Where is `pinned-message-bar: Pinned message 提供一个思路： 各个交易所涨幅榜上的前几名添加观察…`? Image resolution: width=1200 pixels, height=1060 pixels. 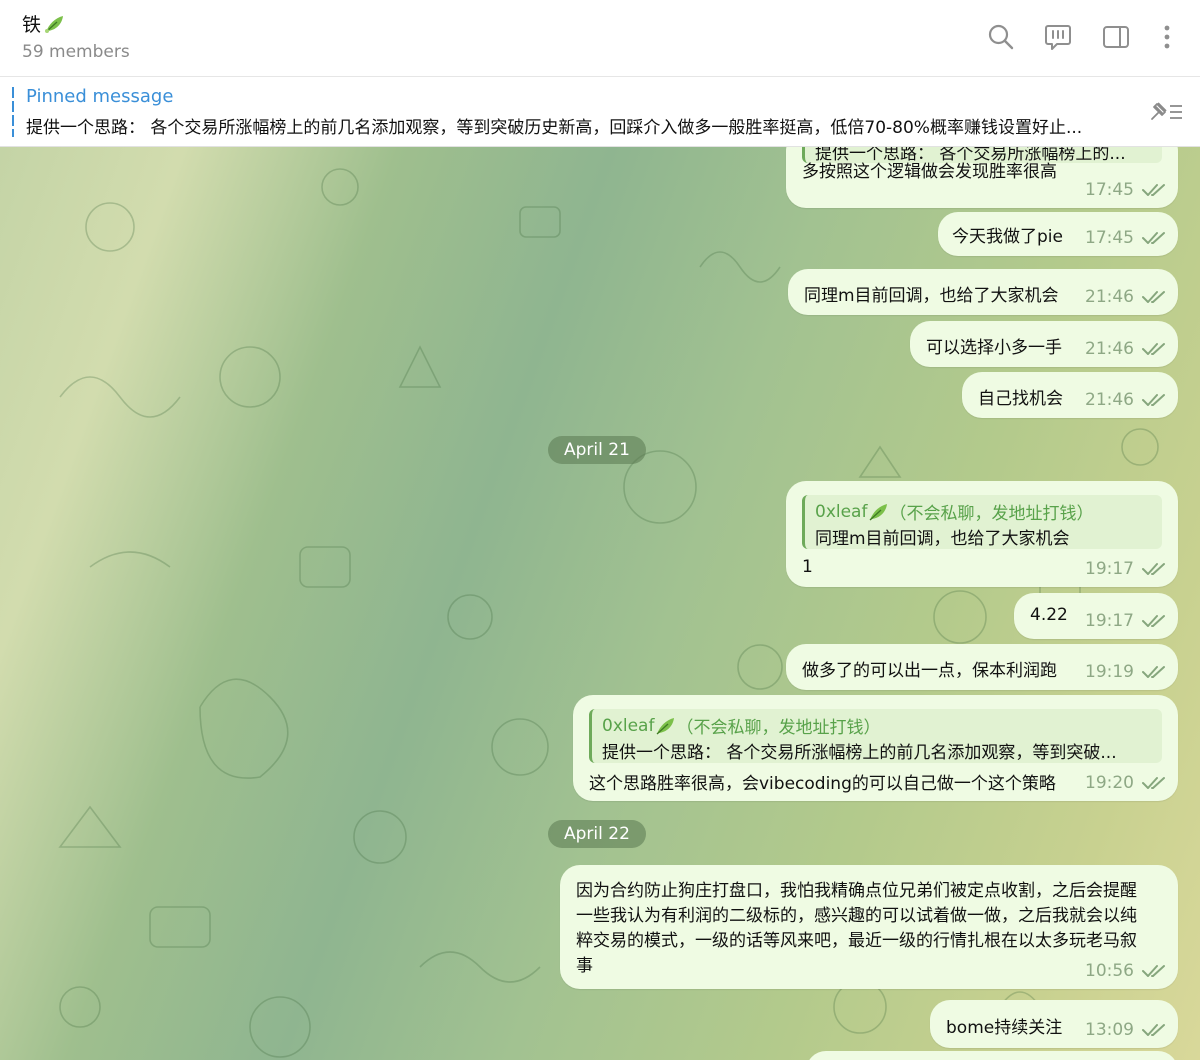 pinned-message-bar: Pinned message 提供一个思路： 各个交易所涨幅榜上的前几名添加观察… is located at coordinates (600, 112).